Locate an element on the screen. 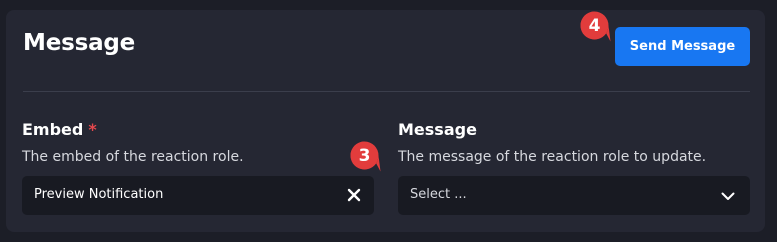 Image resolution: width=777 pixels, height=242 pixels. required-asterisk: * is located at coordinates (92, 129).